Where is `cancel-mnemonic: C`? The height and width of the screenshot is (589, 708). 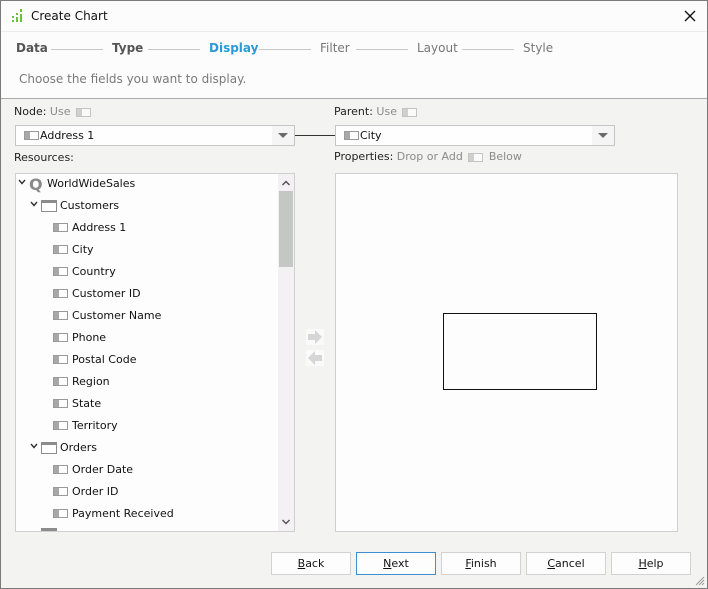 cancel-mnemonic: C is located at coordinates (551, 563).